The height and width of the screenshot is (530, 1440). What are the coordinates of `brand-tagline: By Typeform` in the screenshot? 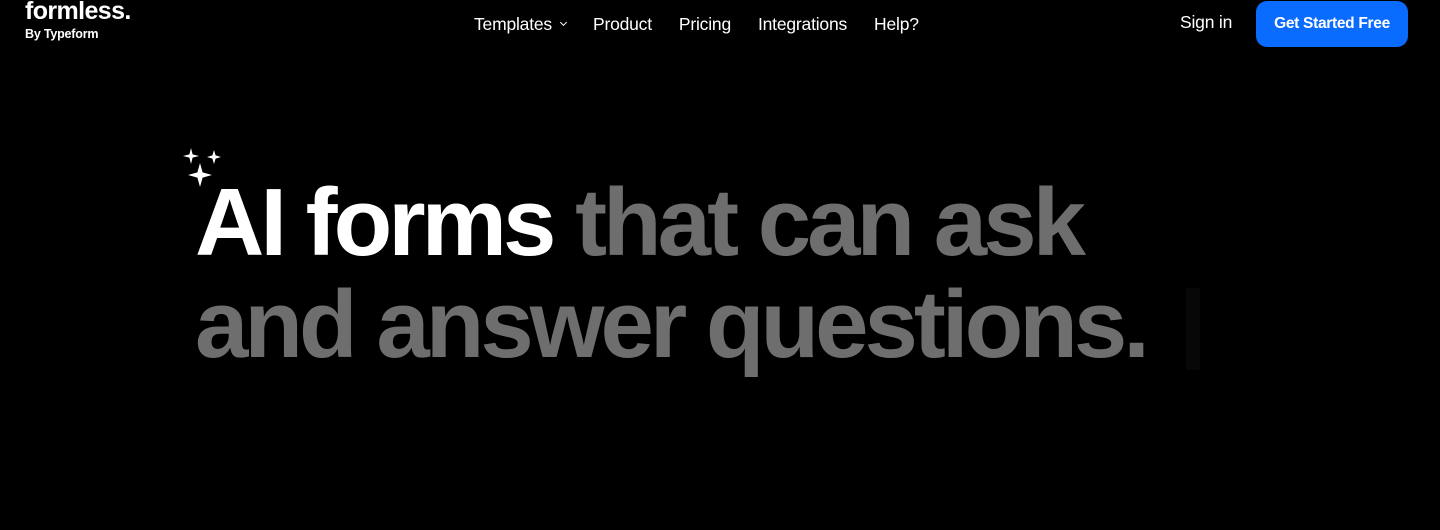 It's located at (62, 34).